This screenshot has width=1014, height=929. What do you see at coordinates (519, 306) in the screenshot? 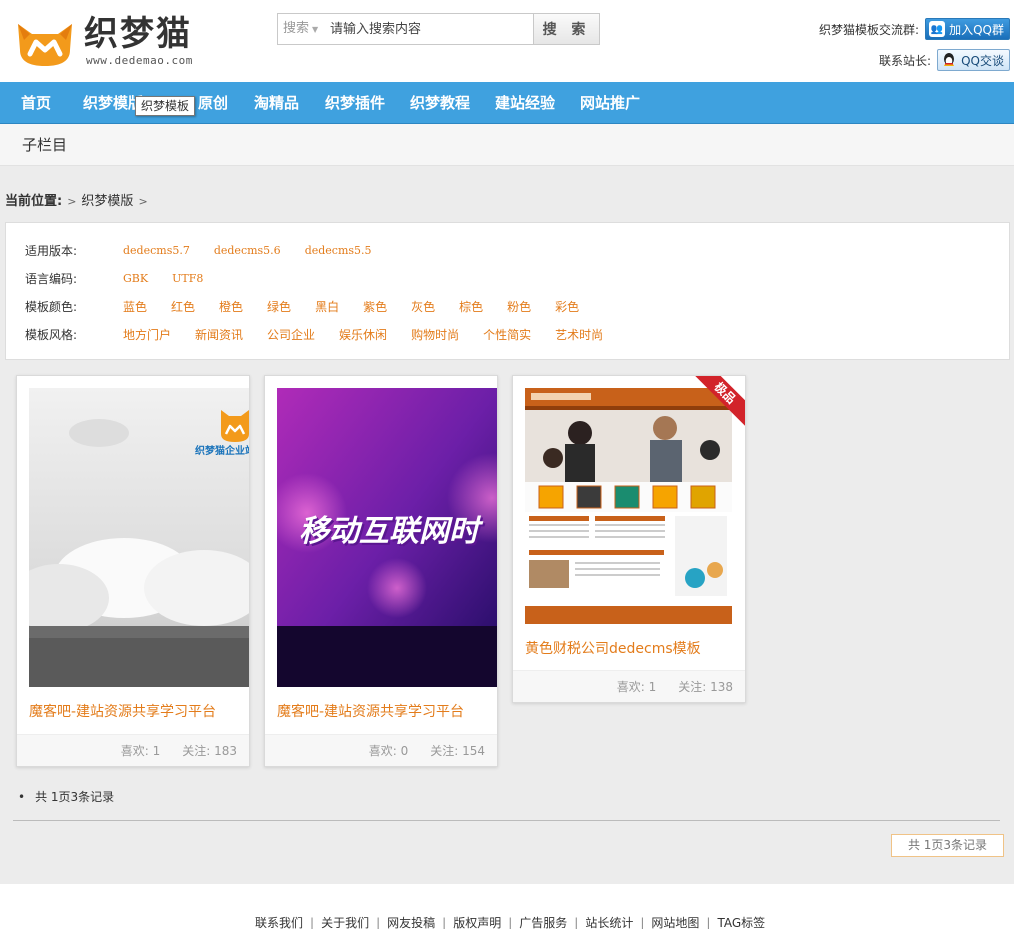
I see `filter-option: 粉色` at bounding box center [519, 306].